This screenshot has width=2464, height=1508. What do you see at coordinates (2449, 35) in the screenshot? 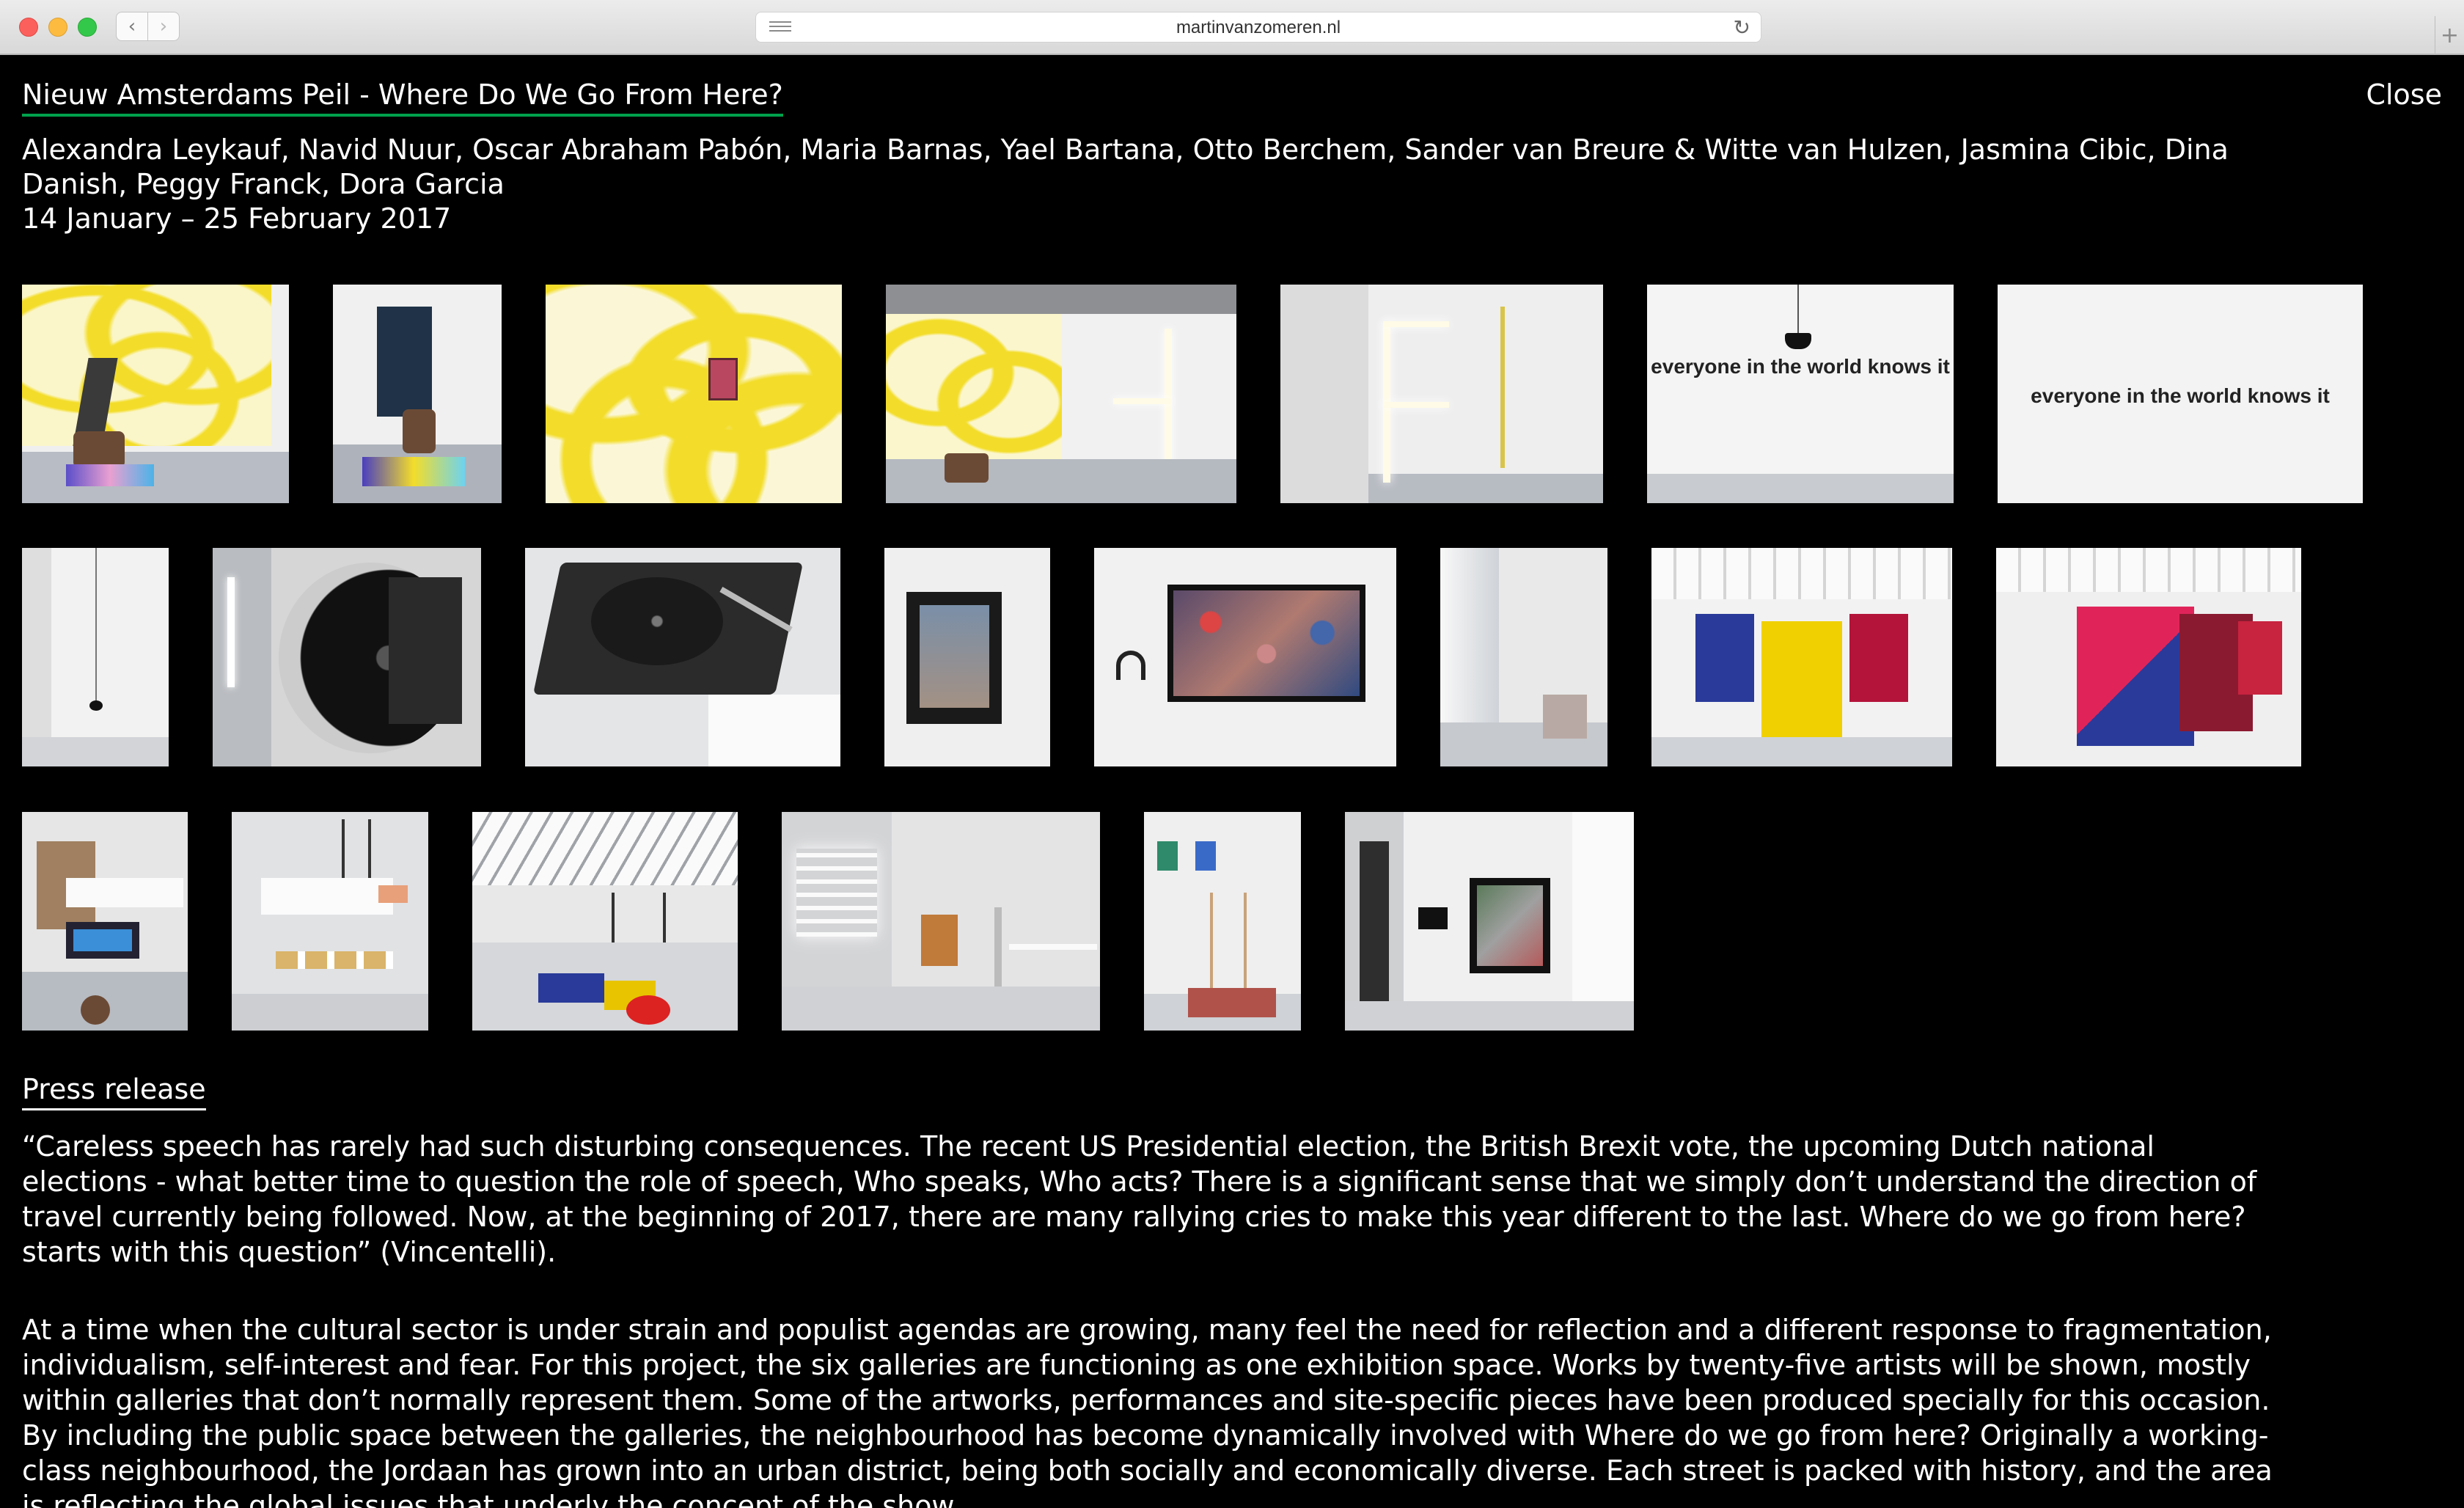
I see `new-tab-button: +` at bounding box center [2449, 35].